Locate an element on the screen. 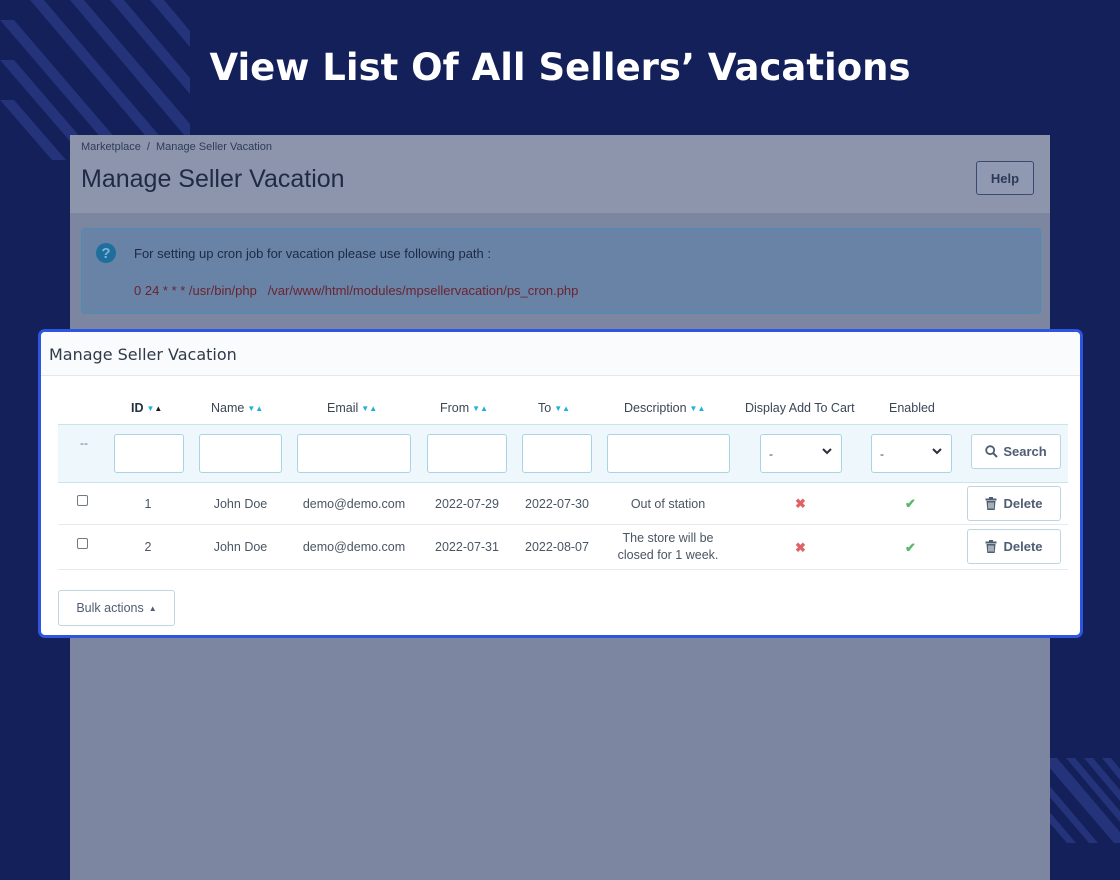 The image size is (1120, 880). cell-description: The store will be closed for 1 week. is located at coordinates (668, 546).